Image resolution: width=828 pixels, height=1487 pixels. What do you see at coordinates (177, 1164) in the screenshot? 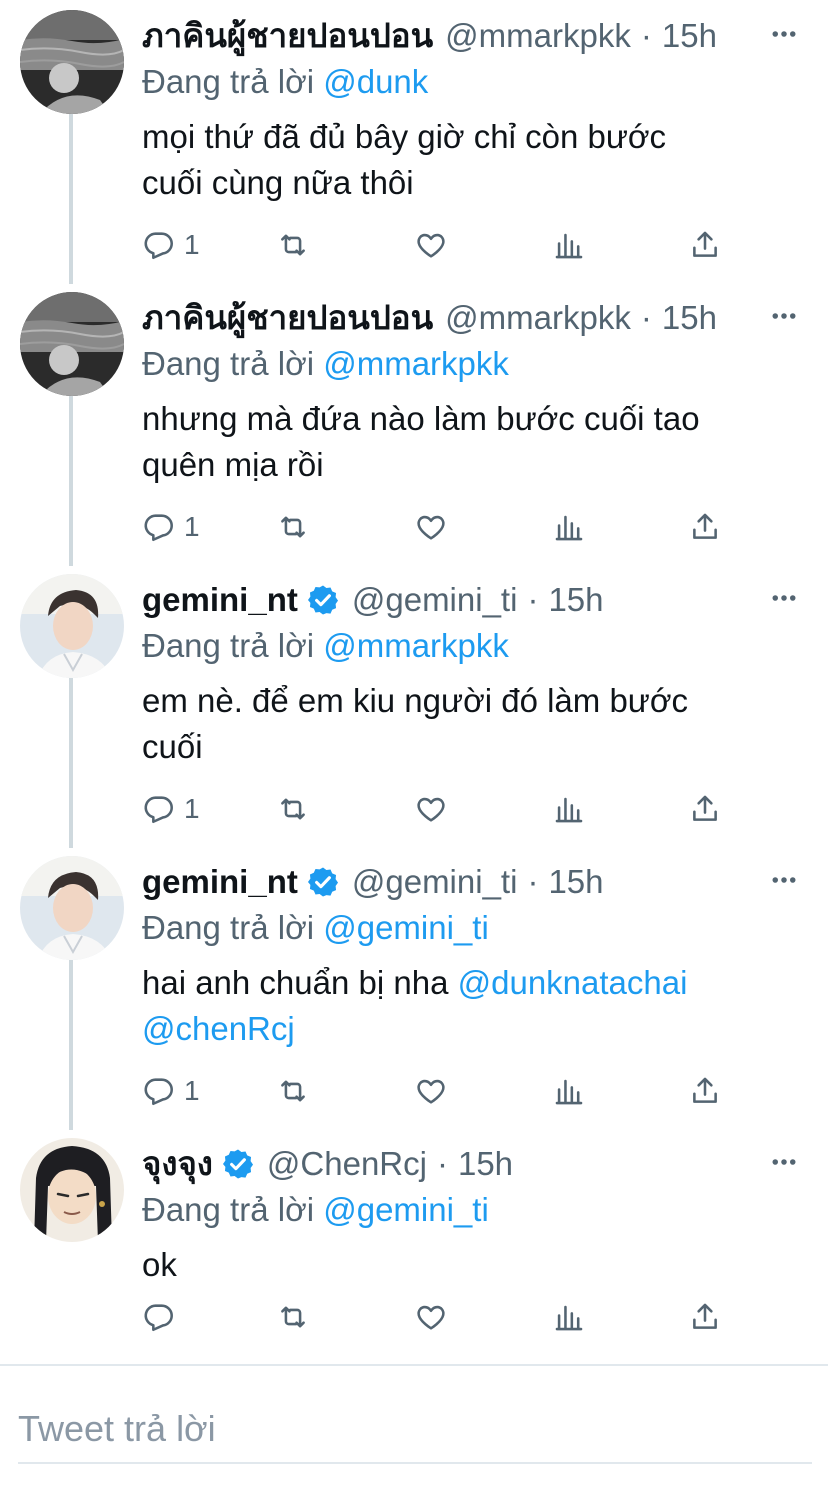
I see `display-name: จุงจุง` at bounding box center [177, 1164].